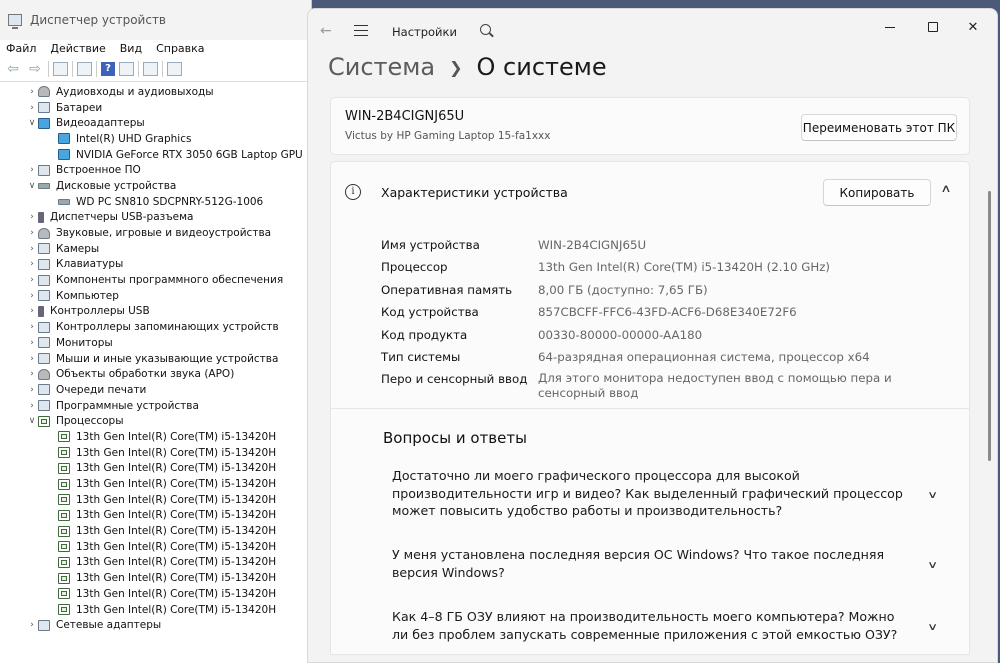 This screenshot has width=1000, height=663. What do you see at coordinates (156, 108) in the screenshot?
I see `tree-category-item: › Батареи` at bounding box center [156, 108].